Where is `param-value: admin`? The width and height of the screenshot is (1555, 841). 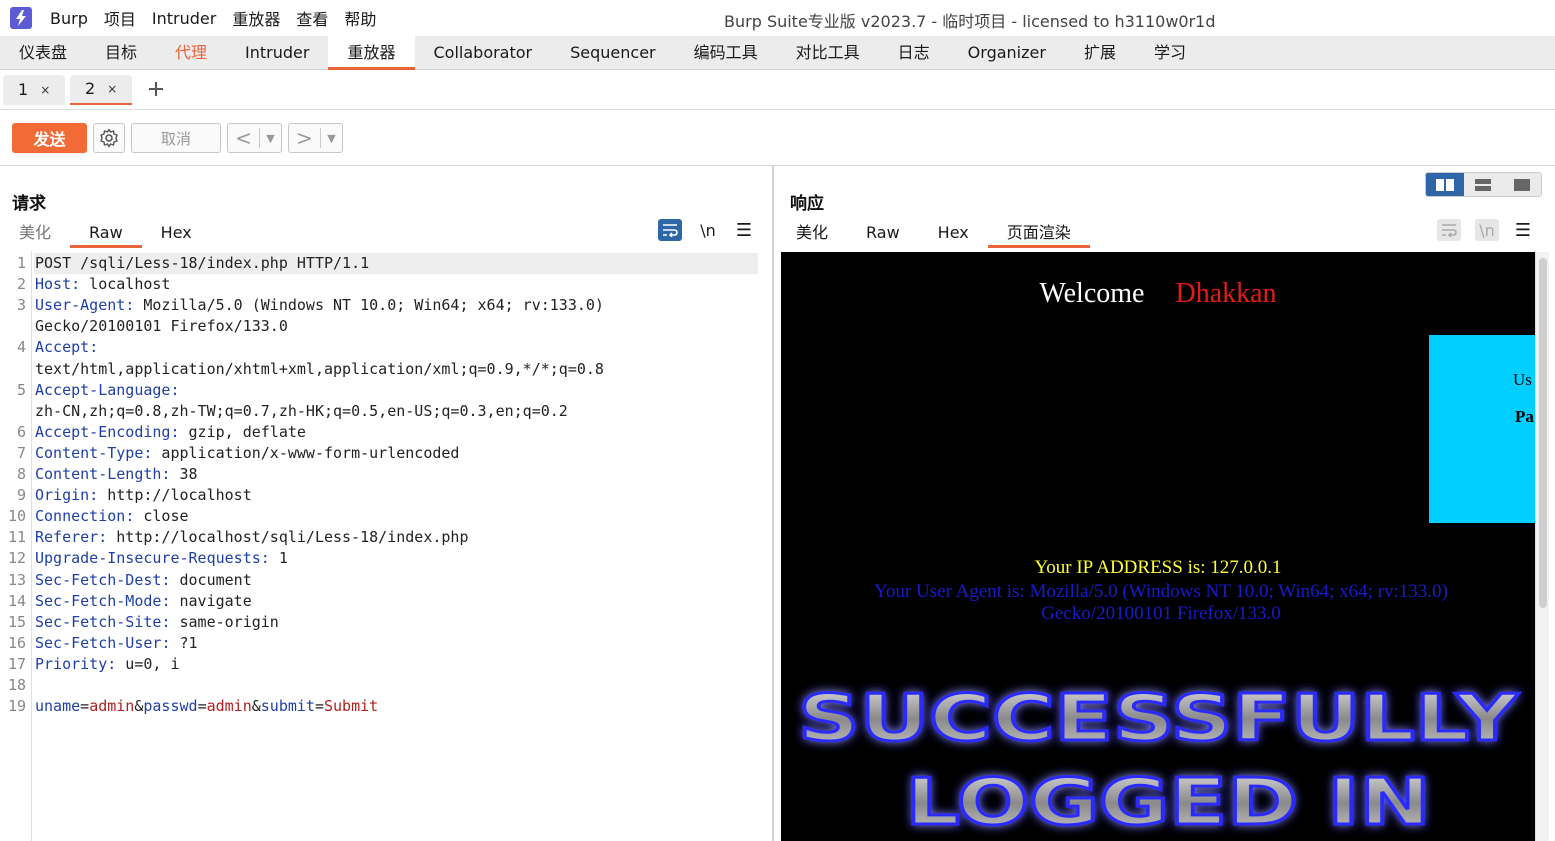
param-value: admin is located at coordinates (112, 706).